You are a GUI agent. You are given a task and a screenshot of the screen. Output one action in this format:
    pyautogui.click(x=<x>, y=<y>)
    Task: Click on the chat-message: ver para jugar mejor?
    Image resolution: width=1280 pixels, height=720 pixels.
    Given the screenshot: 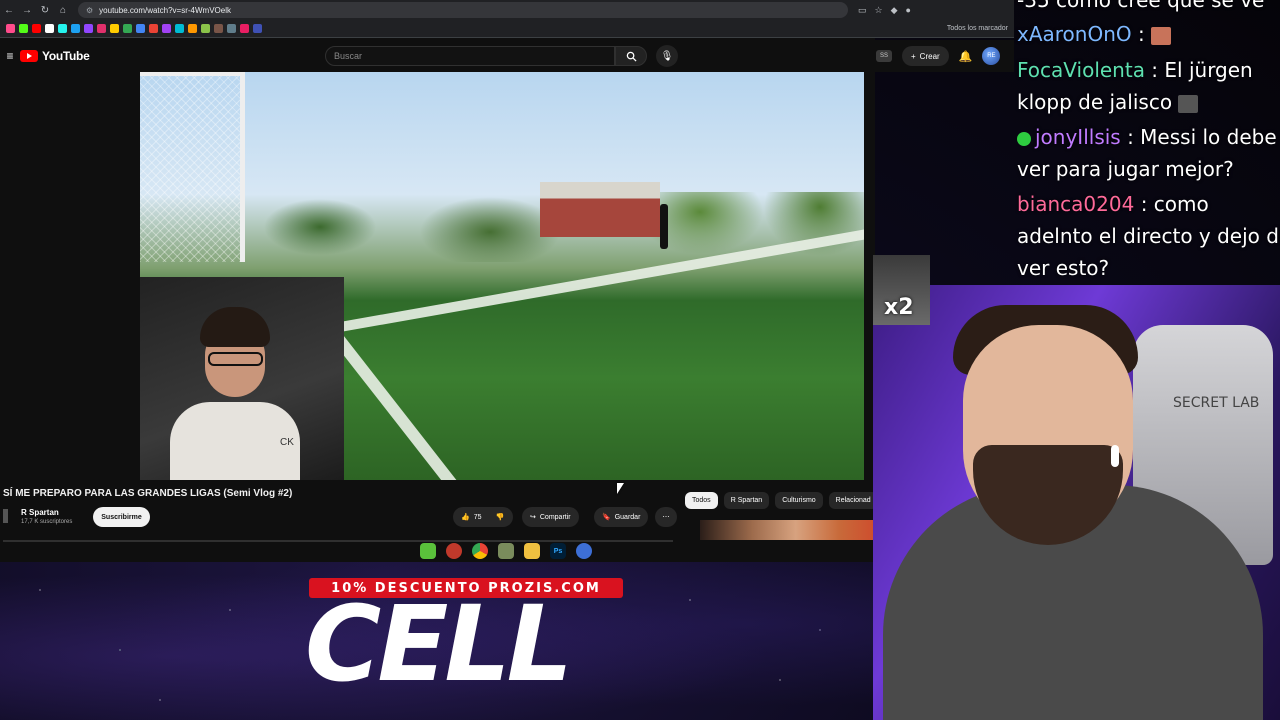 What is the action you would take?
    pyautogui.click(x=1125, y=169)
    